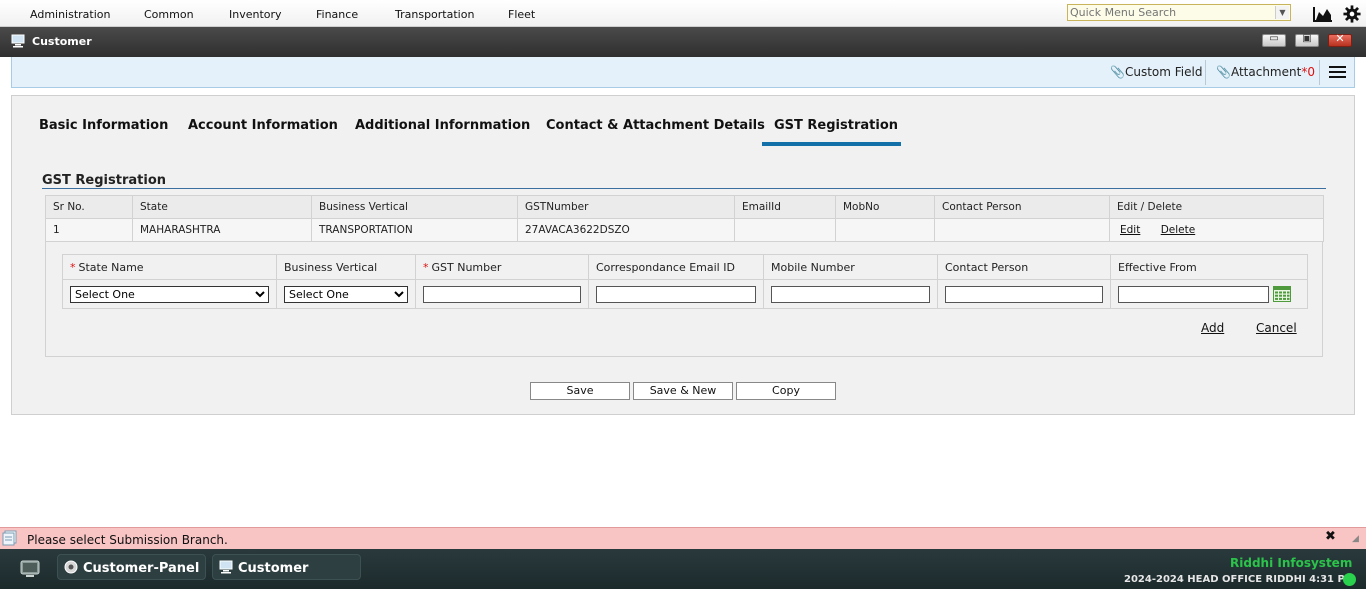  I want to click on cell-mobile, so click(885, 230).